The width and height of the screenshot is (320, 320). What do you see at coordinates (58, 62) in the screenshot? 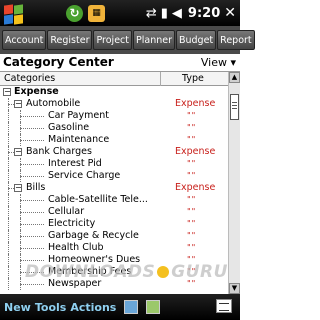
I see `page-title: Category Center` at bounding box center [58, 62].